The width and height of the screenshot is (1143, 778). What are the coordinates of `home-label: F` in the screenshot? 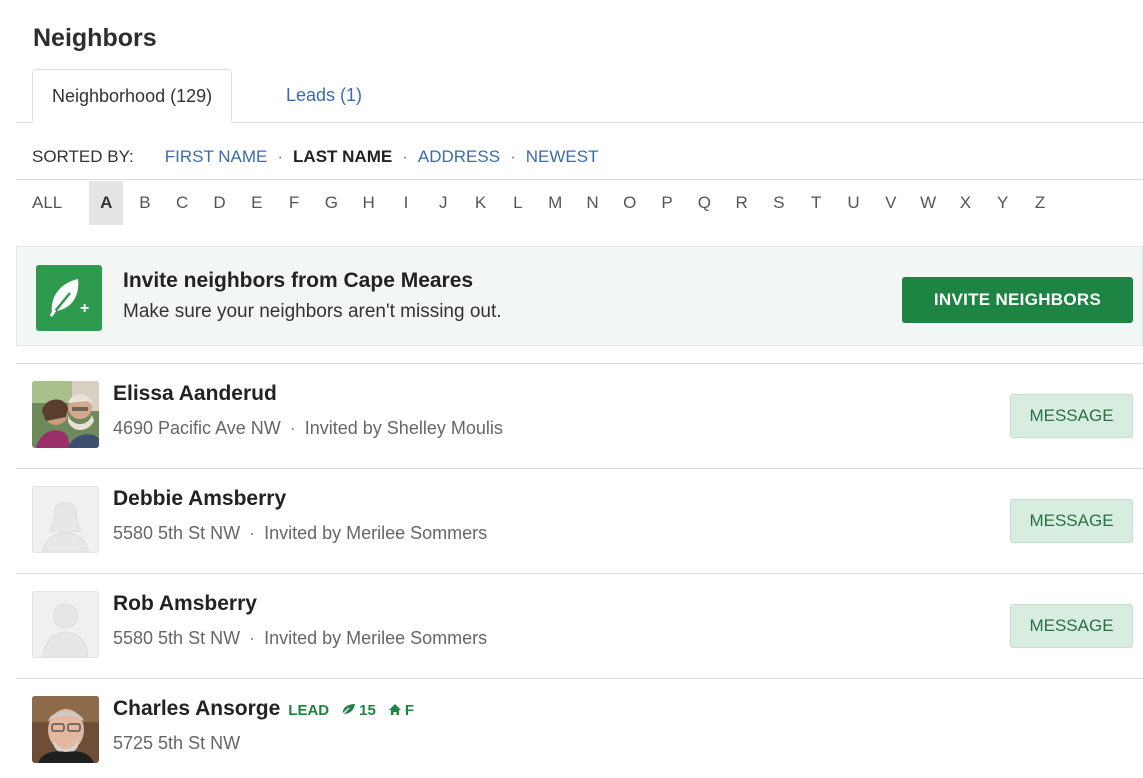 It's located at (409, 710).